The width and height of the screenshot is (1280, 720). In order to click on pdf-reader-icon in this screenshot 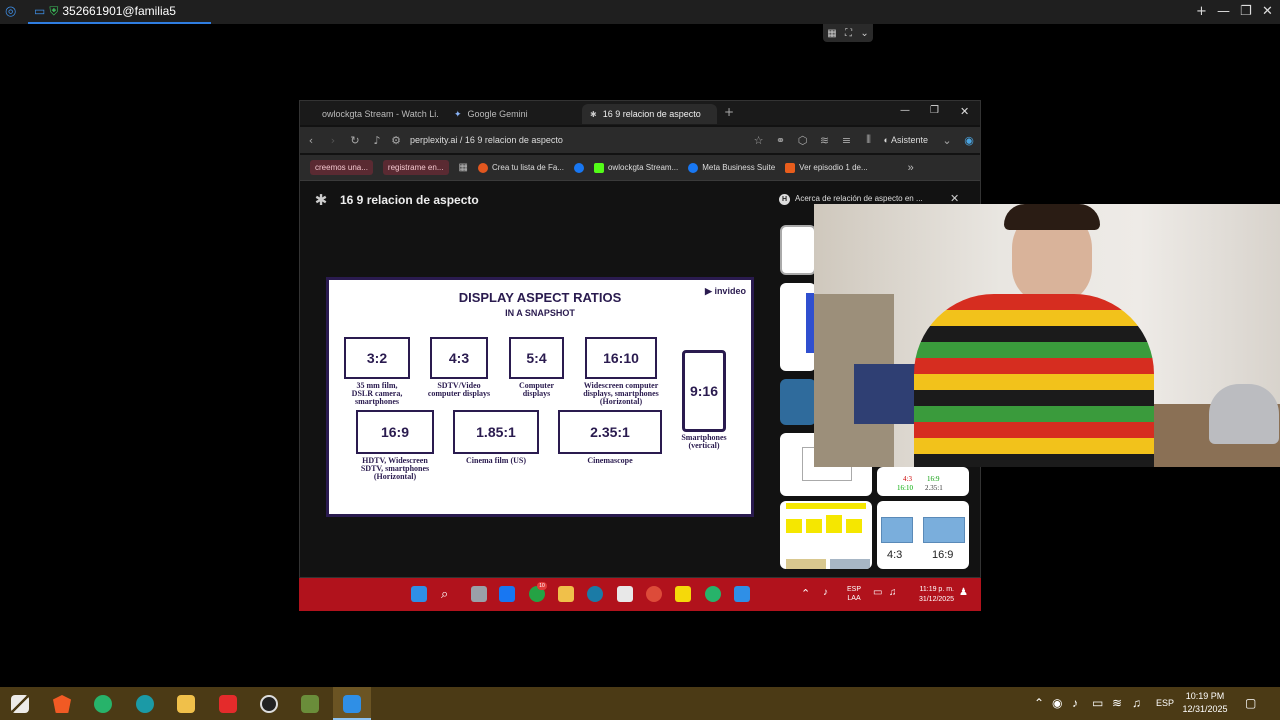, I will do `click(228, 704)`.